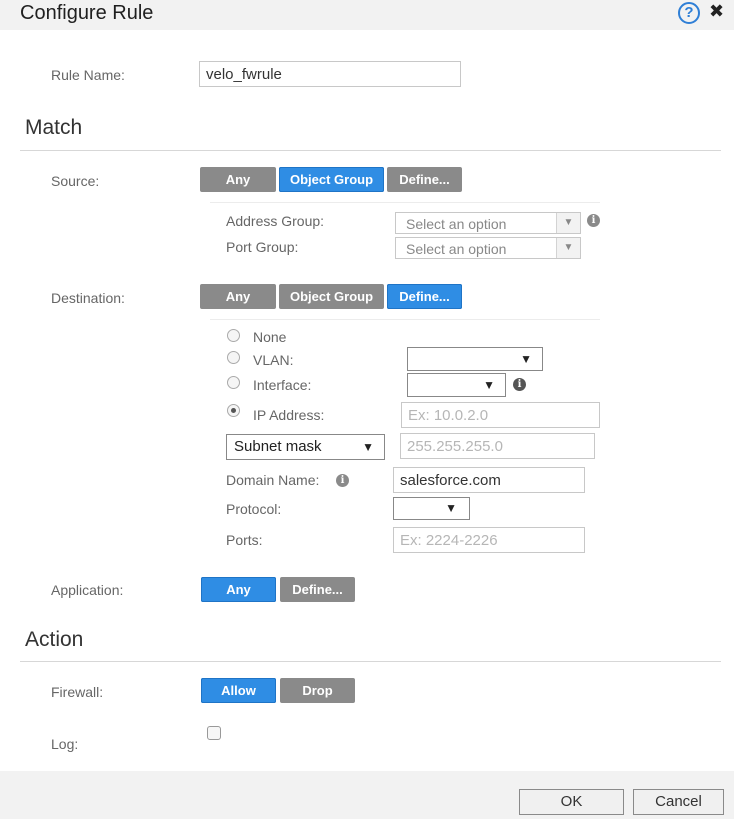 This screenshot has height=819, width=734. I want to click on radio-ip-address-label: IP Address:, so click(289, 415).